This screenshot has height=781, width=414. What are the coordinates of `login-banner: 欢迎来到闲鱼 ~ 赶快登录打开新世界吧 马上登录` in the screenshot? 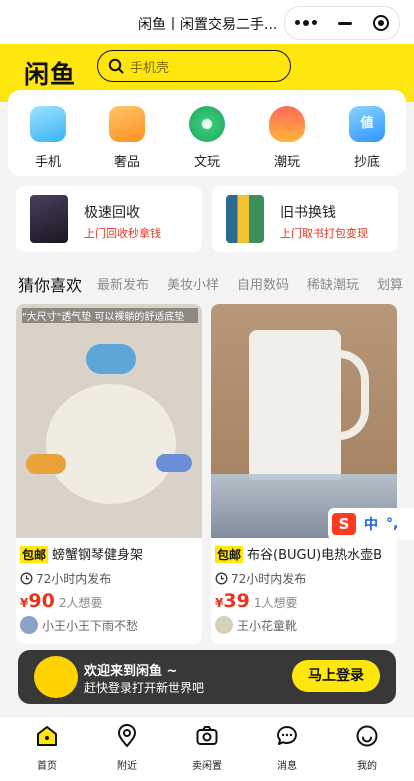 It's located at (207, 677).